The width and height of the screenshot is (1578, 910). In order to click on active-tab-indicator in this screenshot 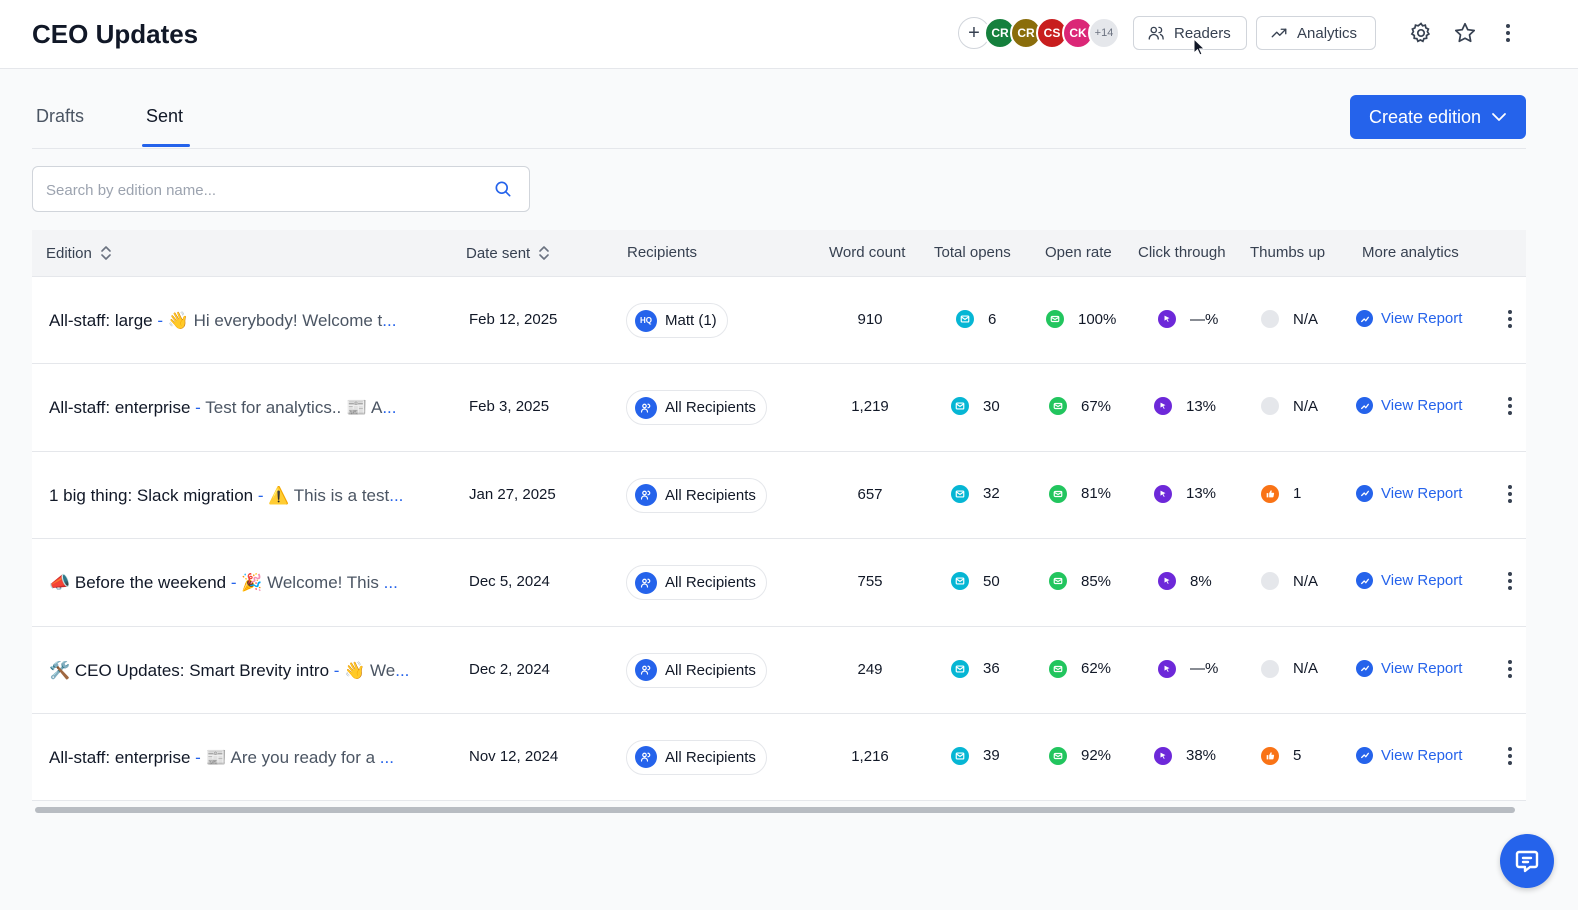, I will do `click(166, 145)`.